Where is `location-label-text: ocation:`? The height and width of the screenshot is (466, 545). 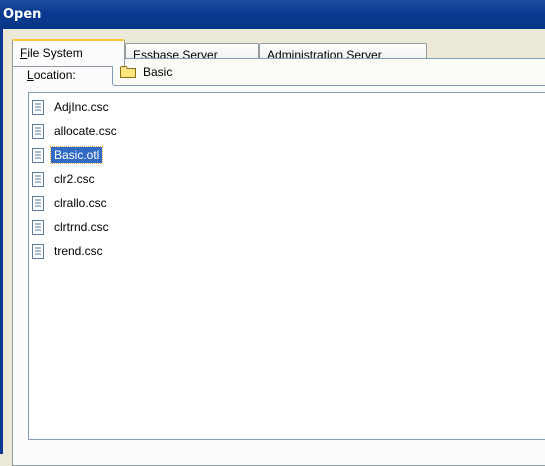 location-label-text: ocation: is located at coordinates (54, 75).